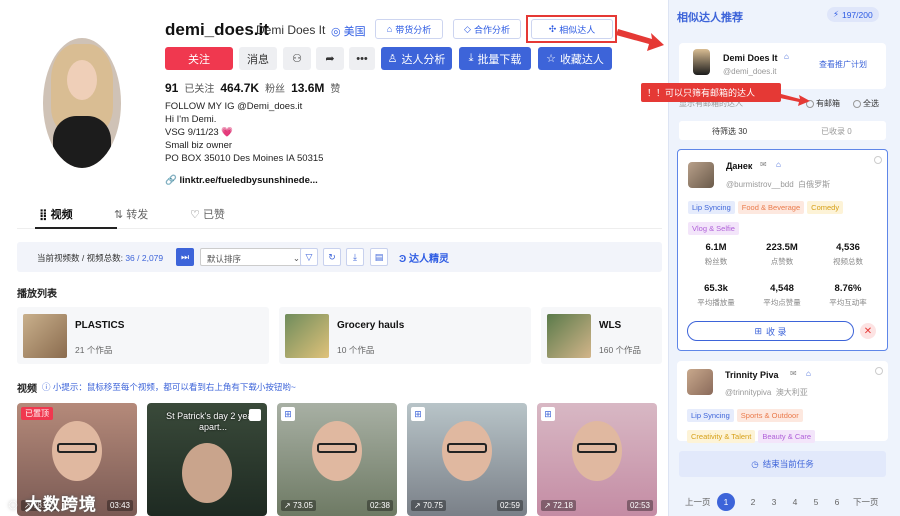  I want to click on metric-value: 8.76%, so click(848, 288).